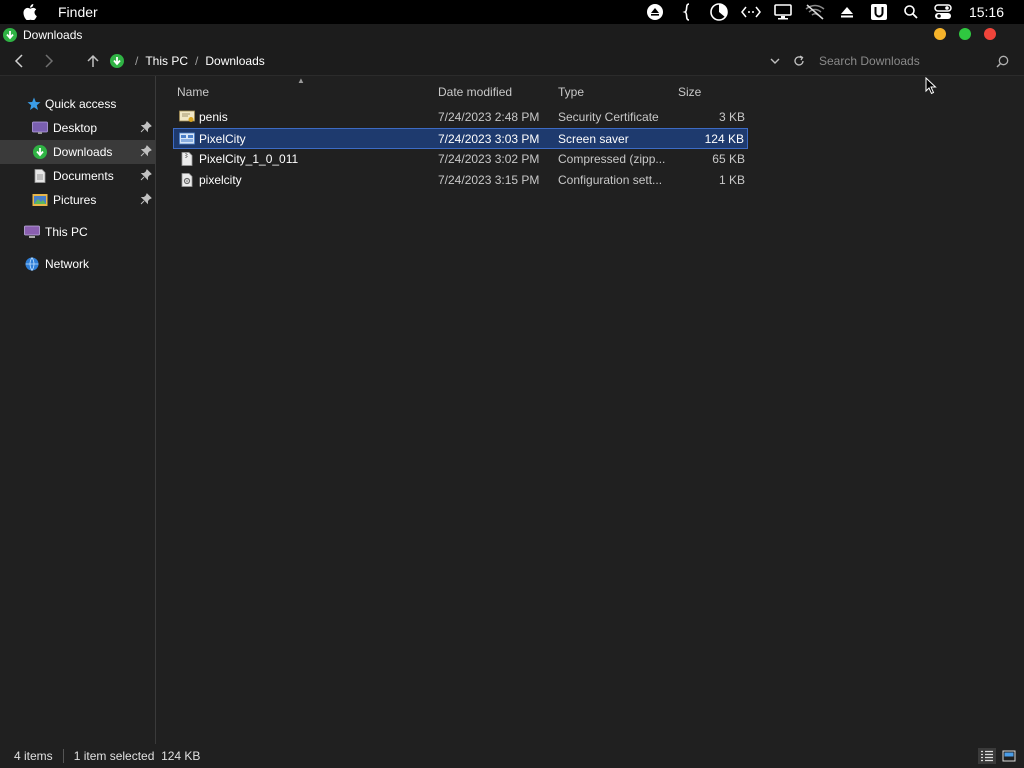 This screenshot has width=1024, height=768. I want to click on file-type: Security Certificate, so click(608, 116).